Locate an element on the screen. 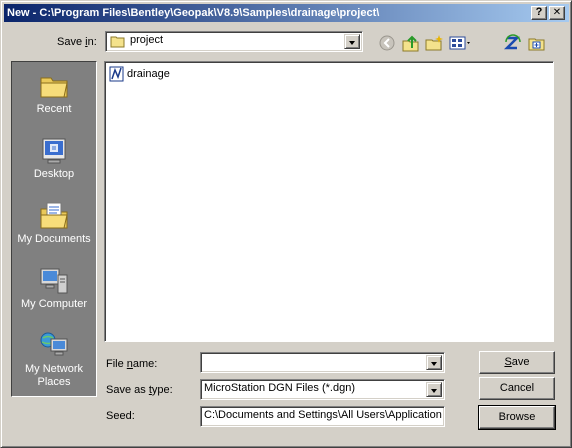 The image size is (572, 448). place-recent: Recent is located at coordinates (54, 97).